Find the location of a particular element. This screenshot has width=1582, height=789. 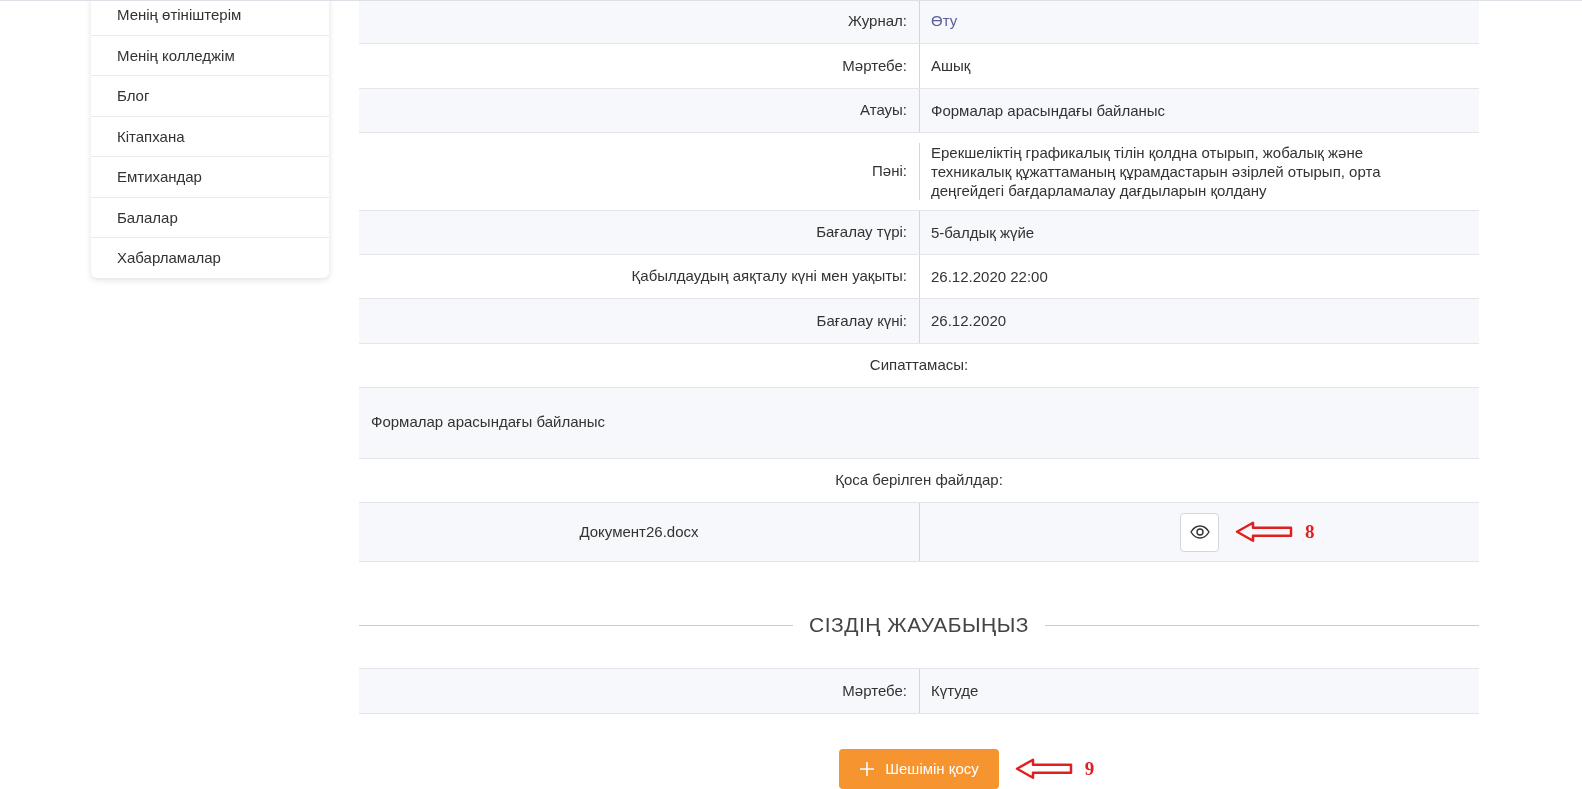

eye-icon is located at coordinates (1199, 532).